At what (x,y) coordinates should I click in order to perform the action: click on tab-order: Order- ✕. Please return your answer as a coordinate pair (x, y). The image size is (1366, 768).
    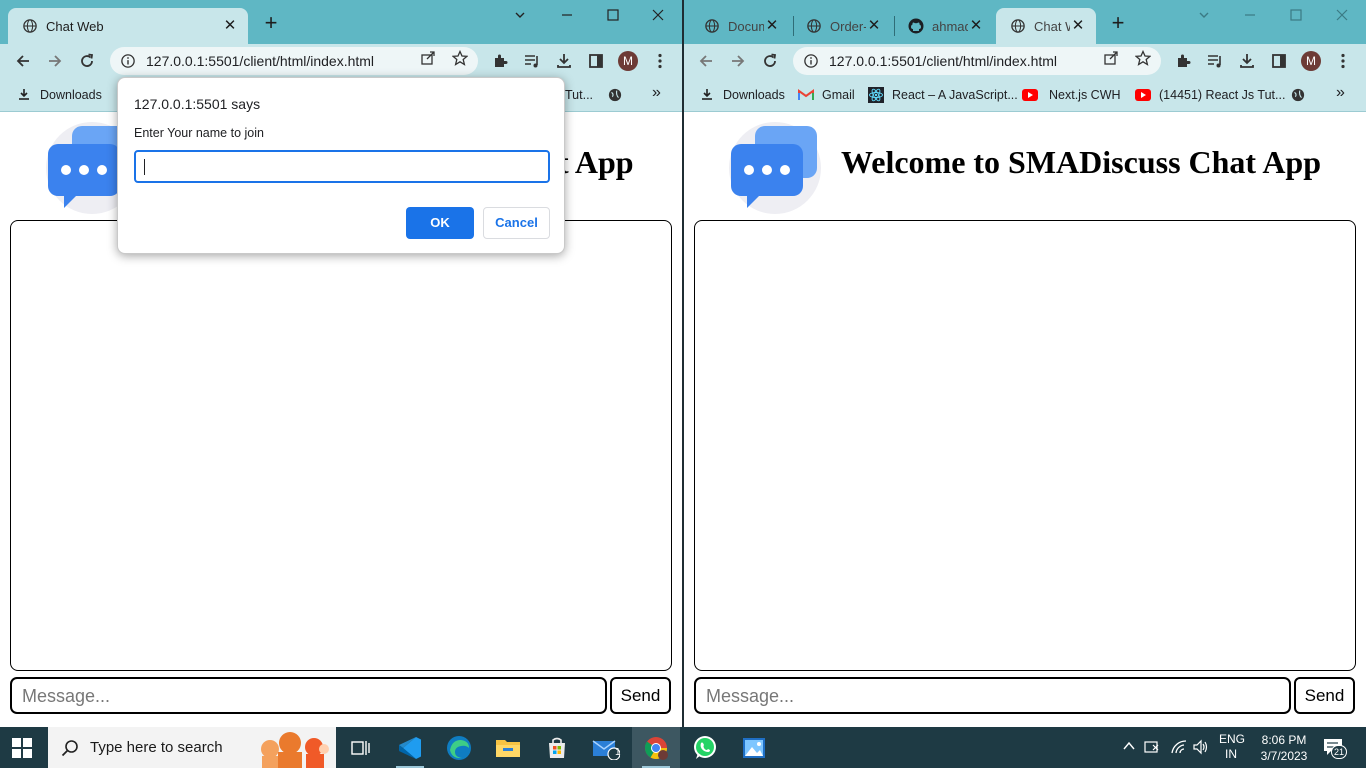
    Looking at the image, I should click on (842, 26).